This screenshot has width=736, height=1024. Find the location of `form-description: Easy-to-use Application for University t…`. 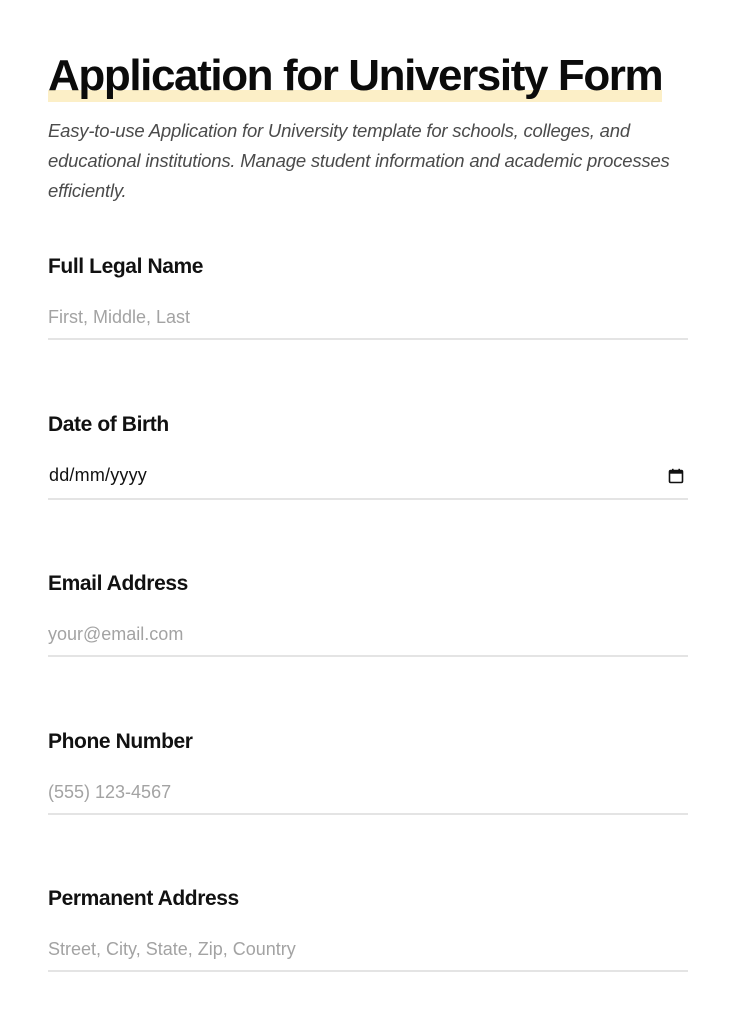

form-description: Easy-to-use Application for University t… is located at coordinates (359, 160).